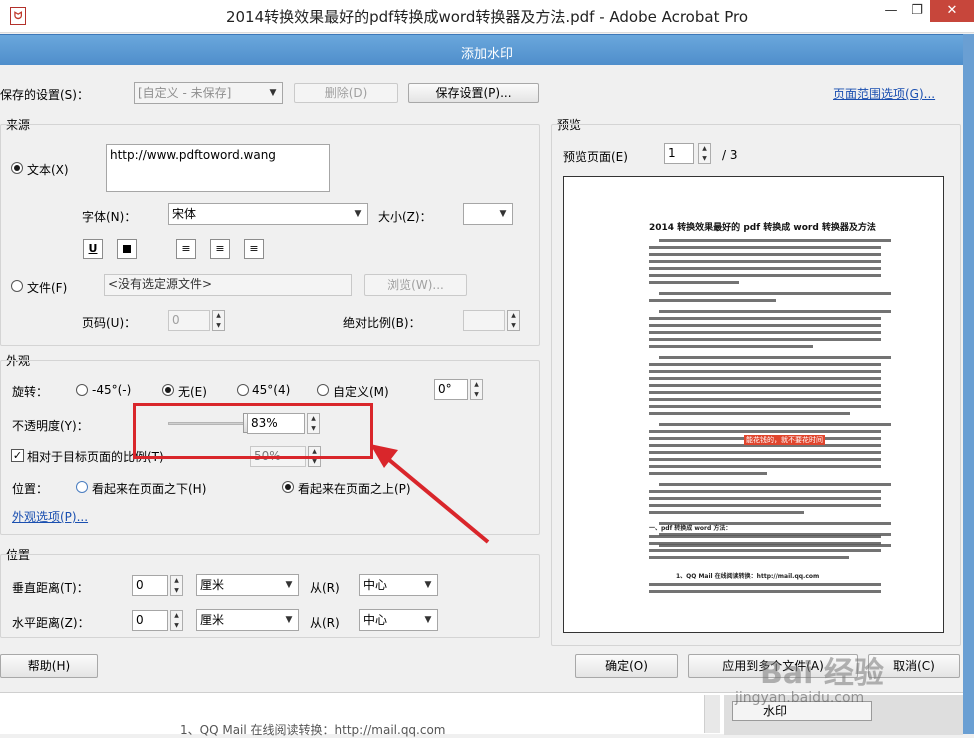 Image resolution: width=974 pixels, height=738 pixels. Describe the element at coordinates (218, 320) in the screenshot. I see `page-number-stepper: ▲ ▼` at that location.